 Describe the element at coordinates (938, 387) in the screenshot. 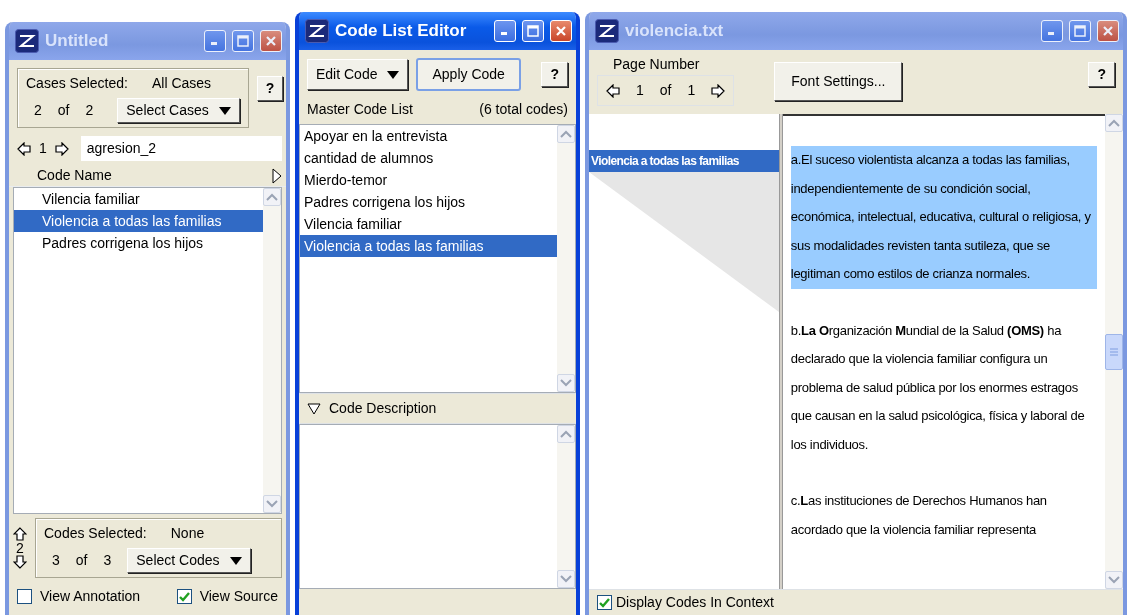

I see `paragraph: b.La Organización Mundial de la Salud (OMS) ha declarado que la violencia familiar configura un problema de salud pública por los enormes estragos que causan en la salud psicológica, física y laboral de los individuos.` at that location.